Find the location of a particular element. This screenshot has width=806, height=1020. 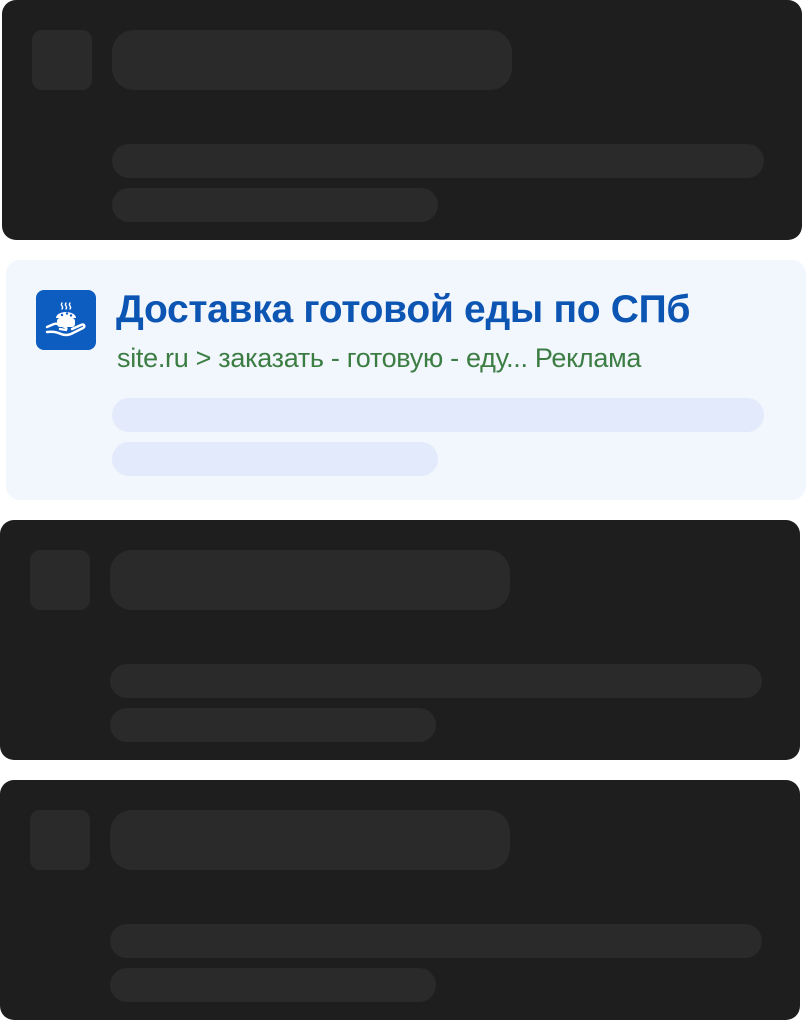

ad-title-link: Доставка готовой еды по СПб is located at coordinates (403, 310).